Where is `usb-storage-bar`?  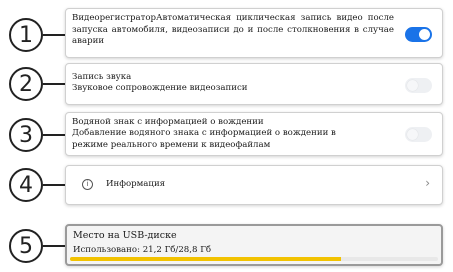 usb-storage-bar is located at coordinates (254, 259).